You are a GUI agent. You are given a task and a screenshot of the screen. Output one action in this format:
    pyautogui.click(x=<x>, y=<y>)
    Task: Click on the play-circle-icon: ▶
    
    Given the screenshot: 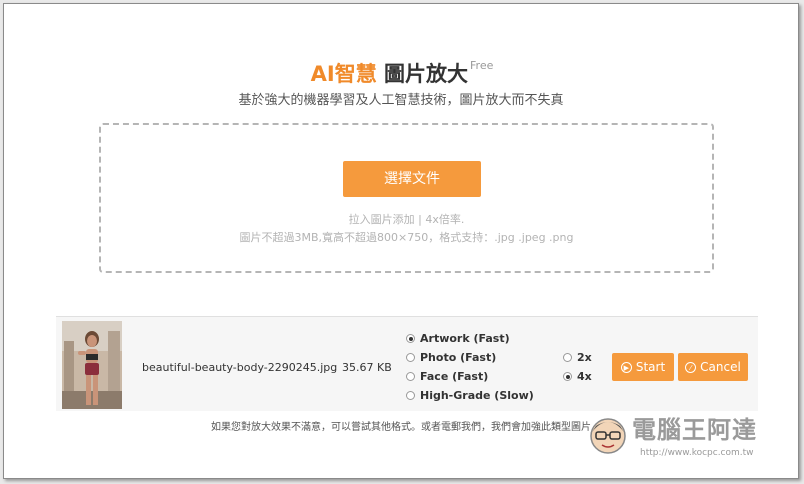 What is the action you would take?
    pyautogui.click(x=626, y=367)
    